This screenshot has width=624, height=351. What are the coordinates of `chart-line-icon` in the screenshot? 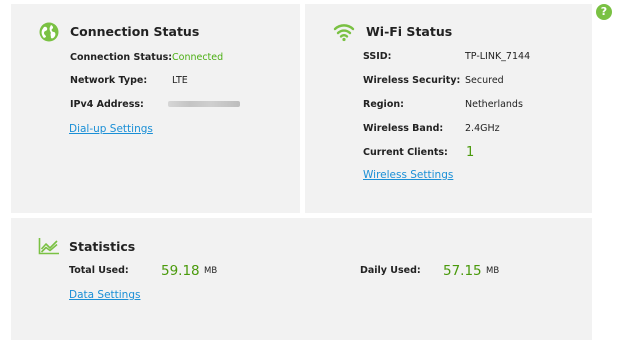 It's located at (48, 246).